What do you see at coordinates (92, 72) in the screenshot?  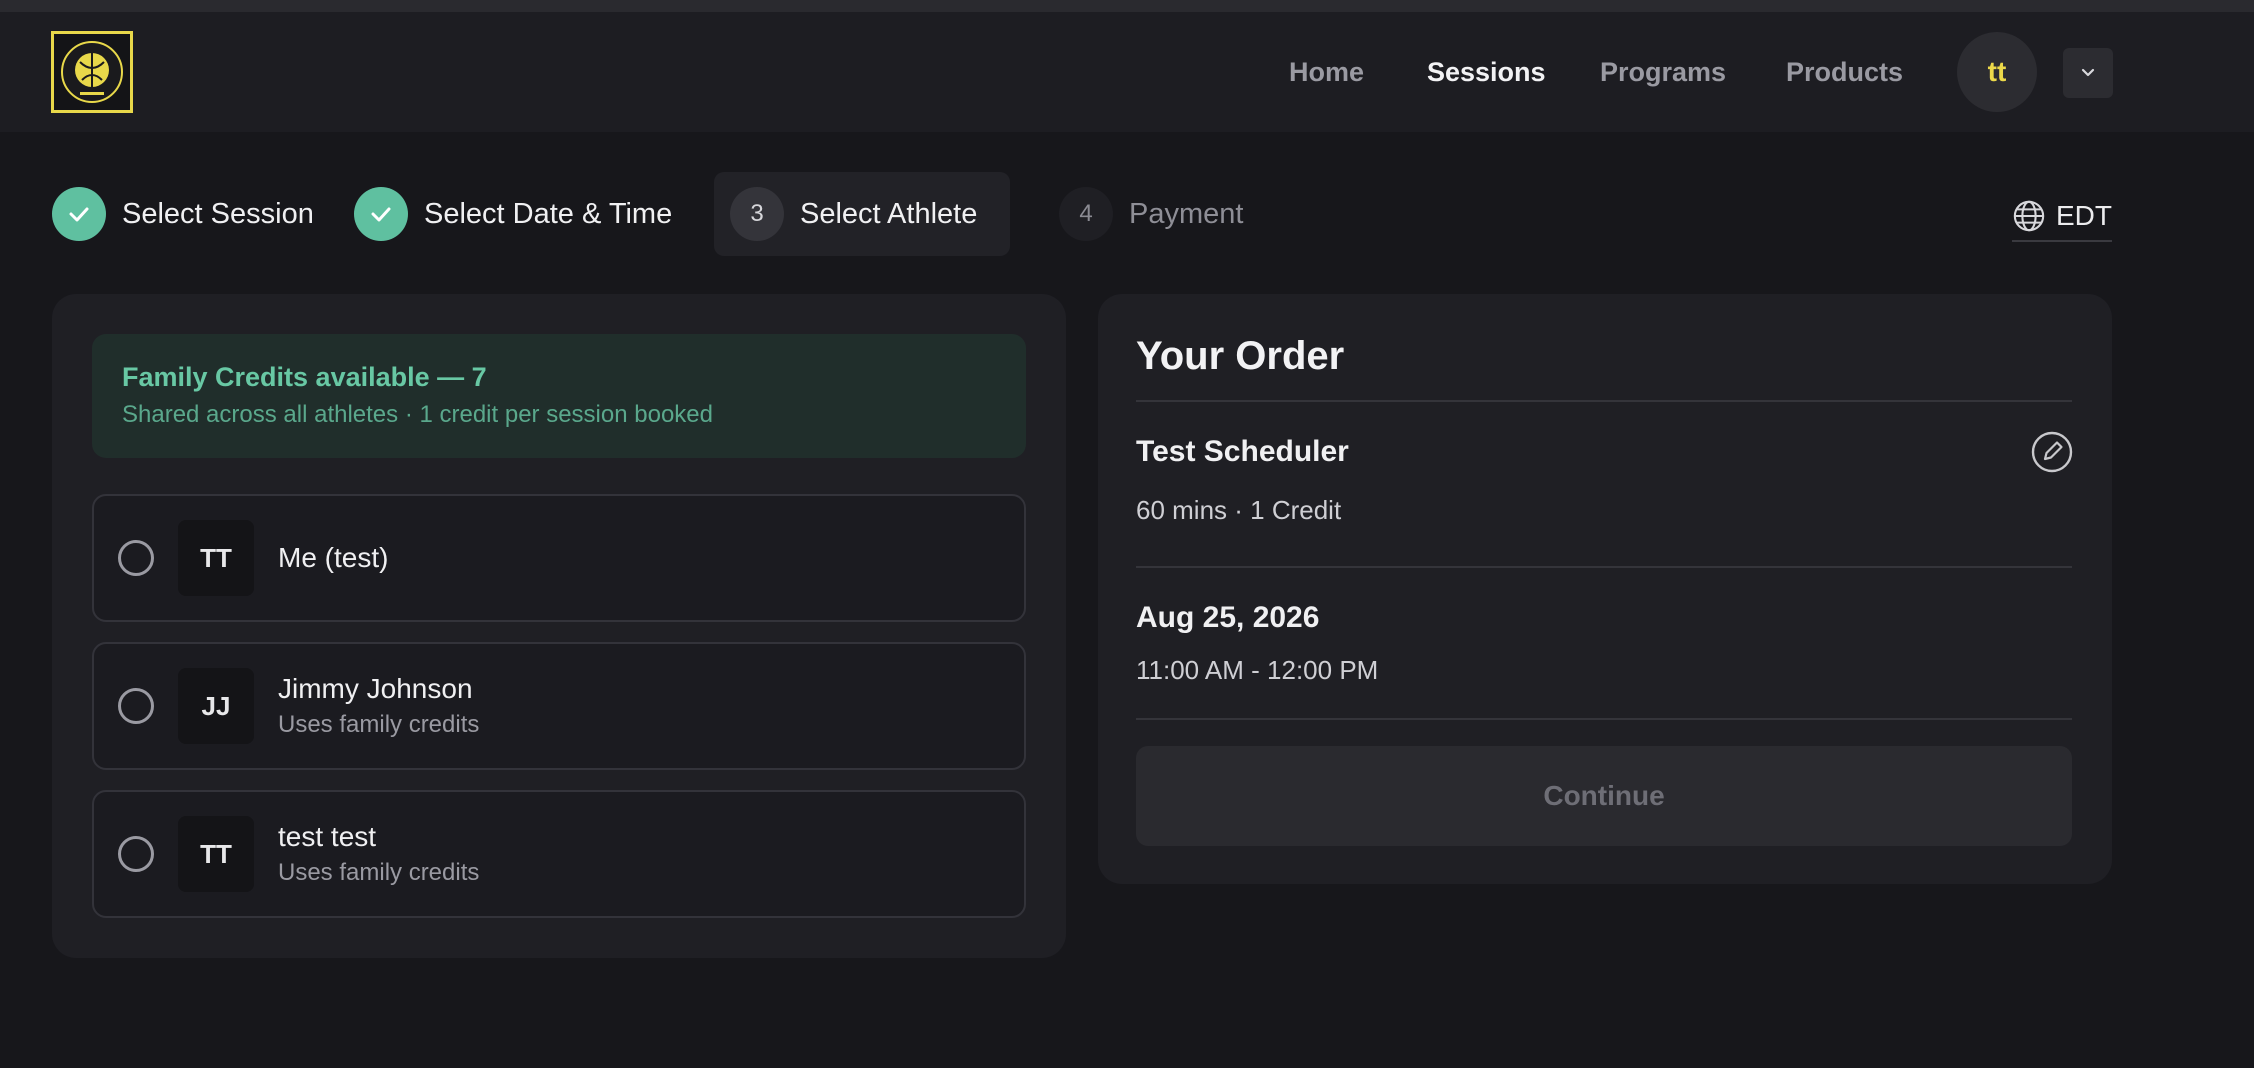 I see `logo-icon` at bounding box center [92, 72].